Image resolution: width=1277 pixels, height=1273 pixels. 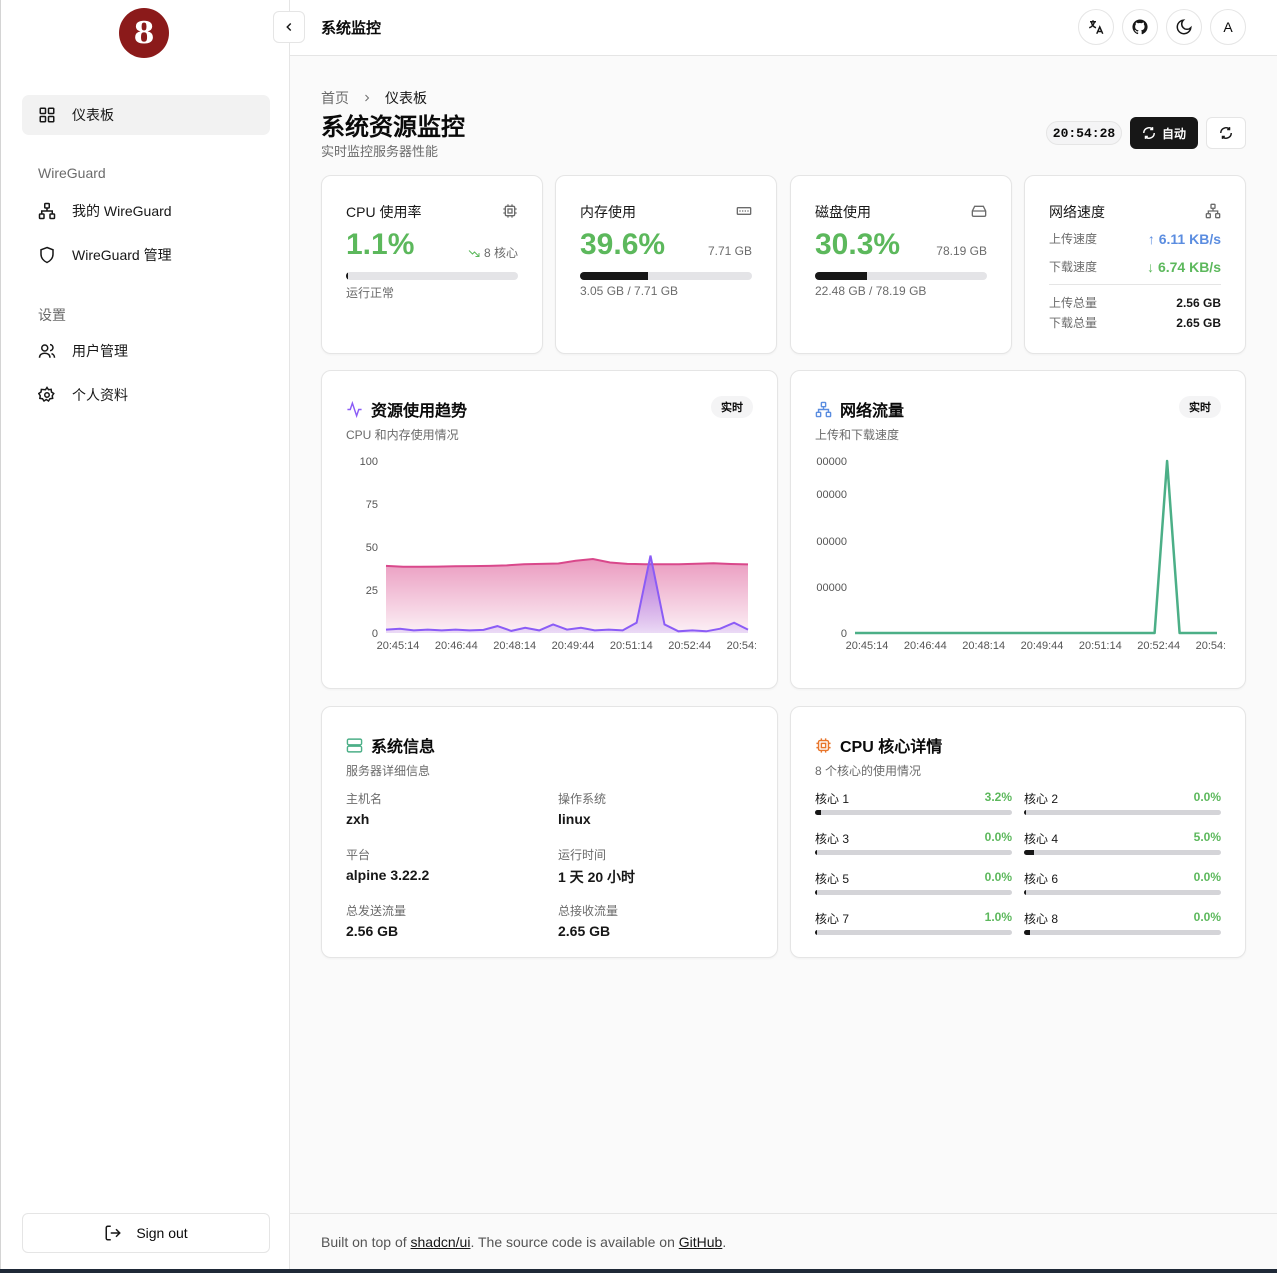 What do you see at coordinates (289, 27) in the screenshot?
I see `collapse-sidebar-button` at bounding box center [289, 27].